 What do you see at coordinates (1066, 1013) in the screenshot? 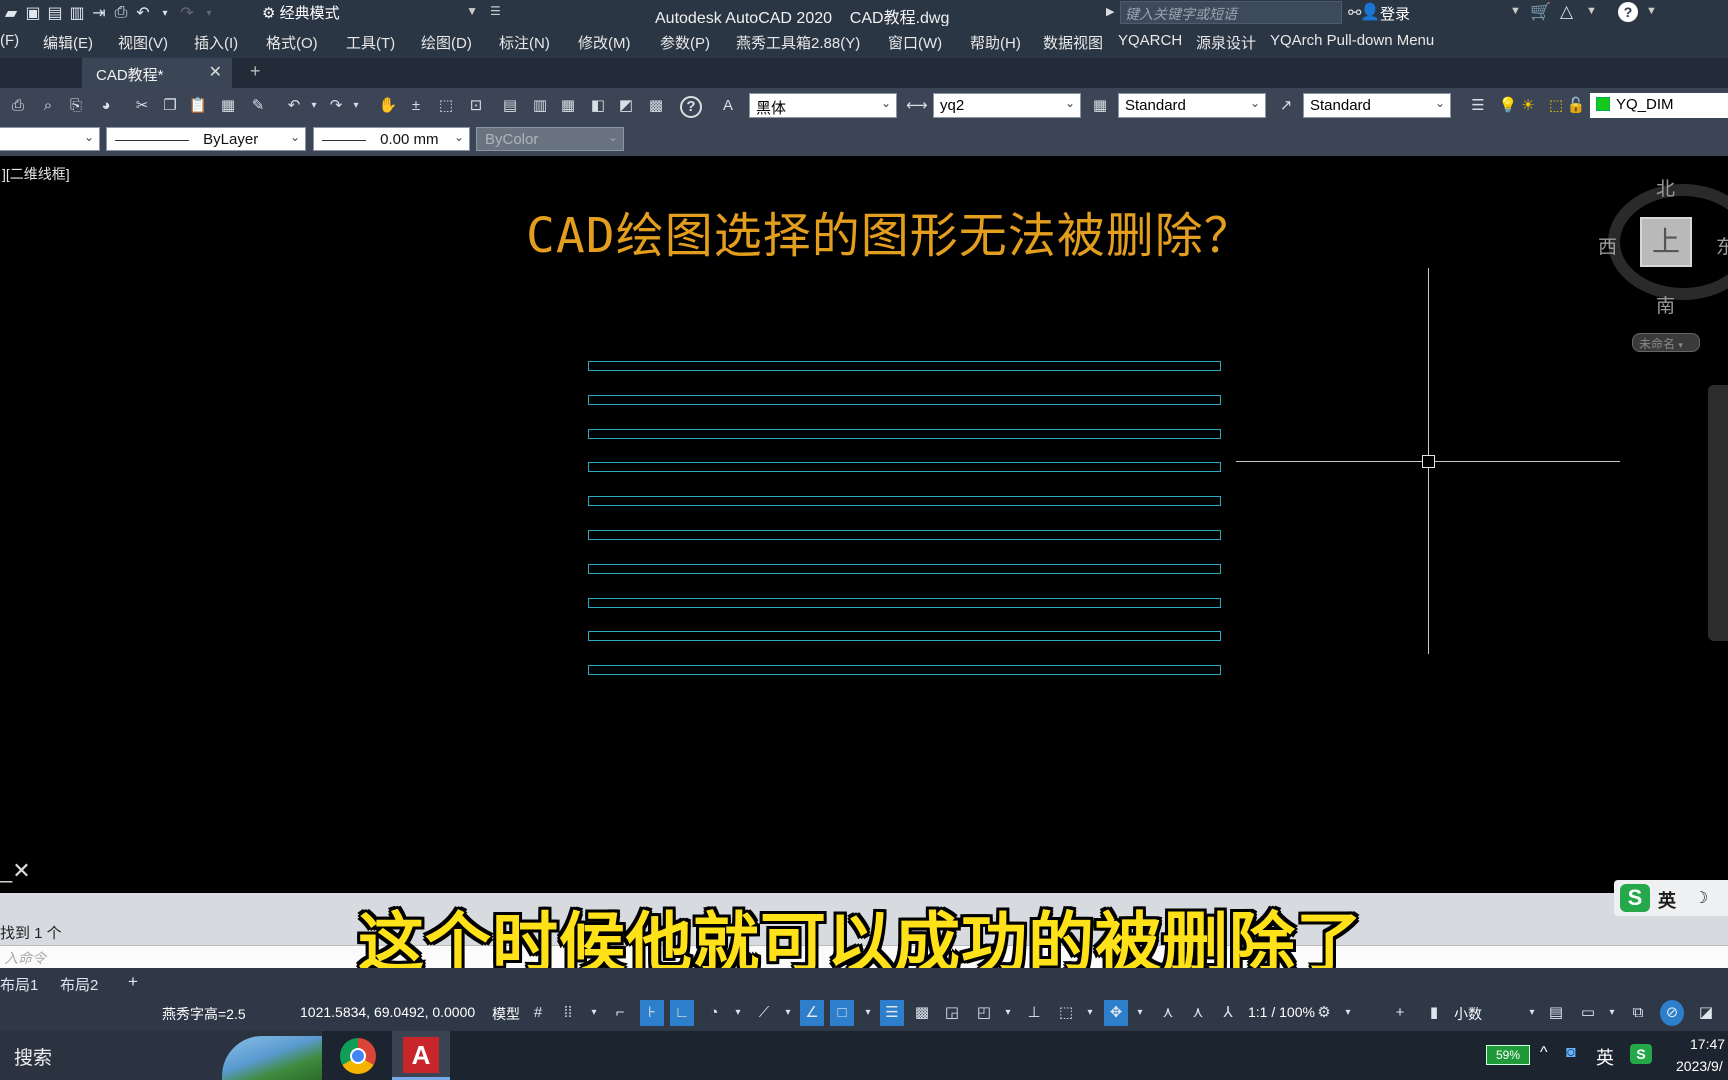
I see `selection-filter-icon: ⬚` at bounding box center [1066, 1013].